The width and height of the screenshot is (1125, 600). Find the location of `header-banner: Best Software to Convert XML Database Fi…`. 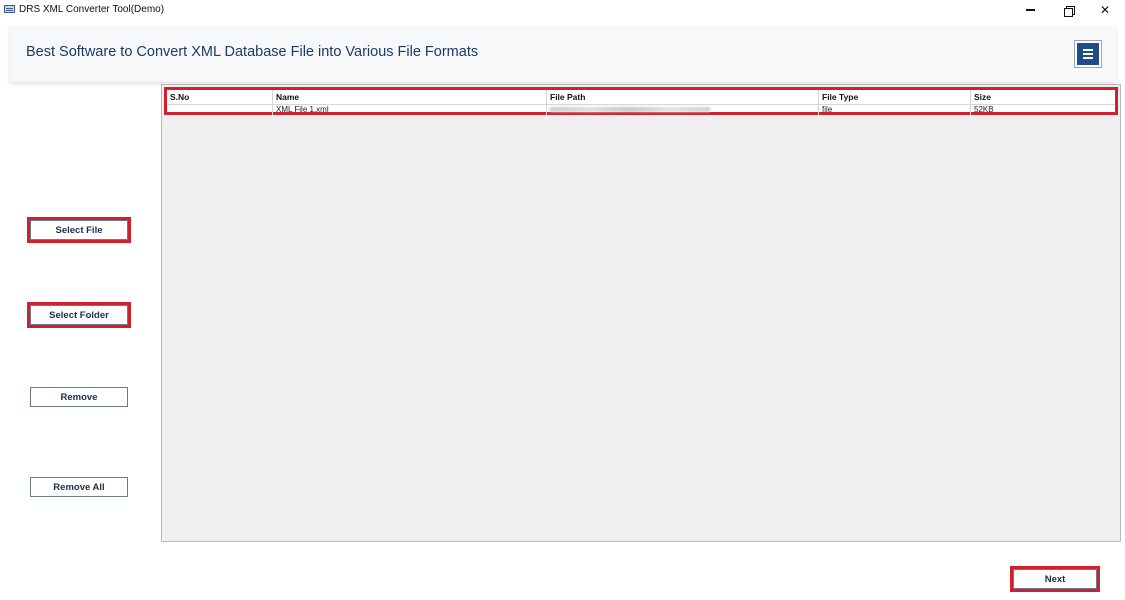

header-banner: Best Software to Convert XML Database Fi… is located at coordinates (563, 54).